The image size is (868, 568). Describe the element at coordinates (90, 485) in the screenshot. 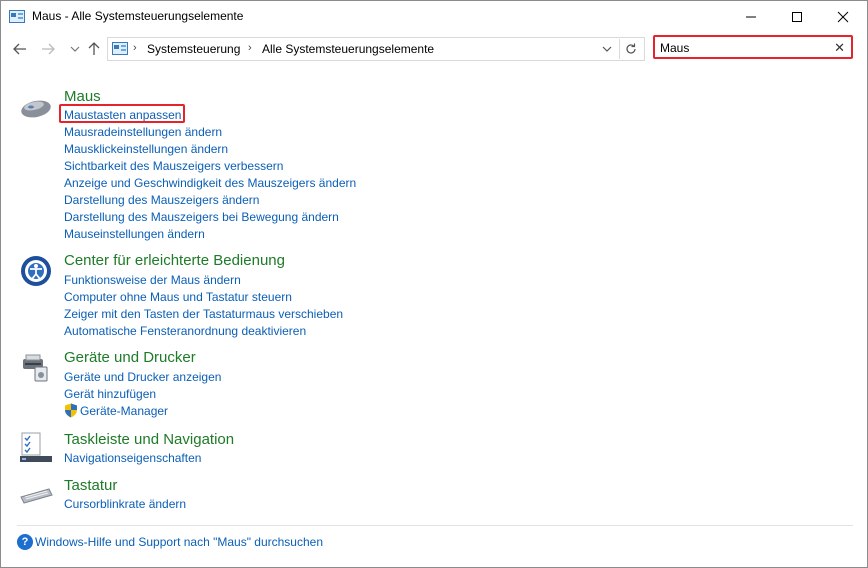

I see `group-title-tastatur: Tastatur` at that location.